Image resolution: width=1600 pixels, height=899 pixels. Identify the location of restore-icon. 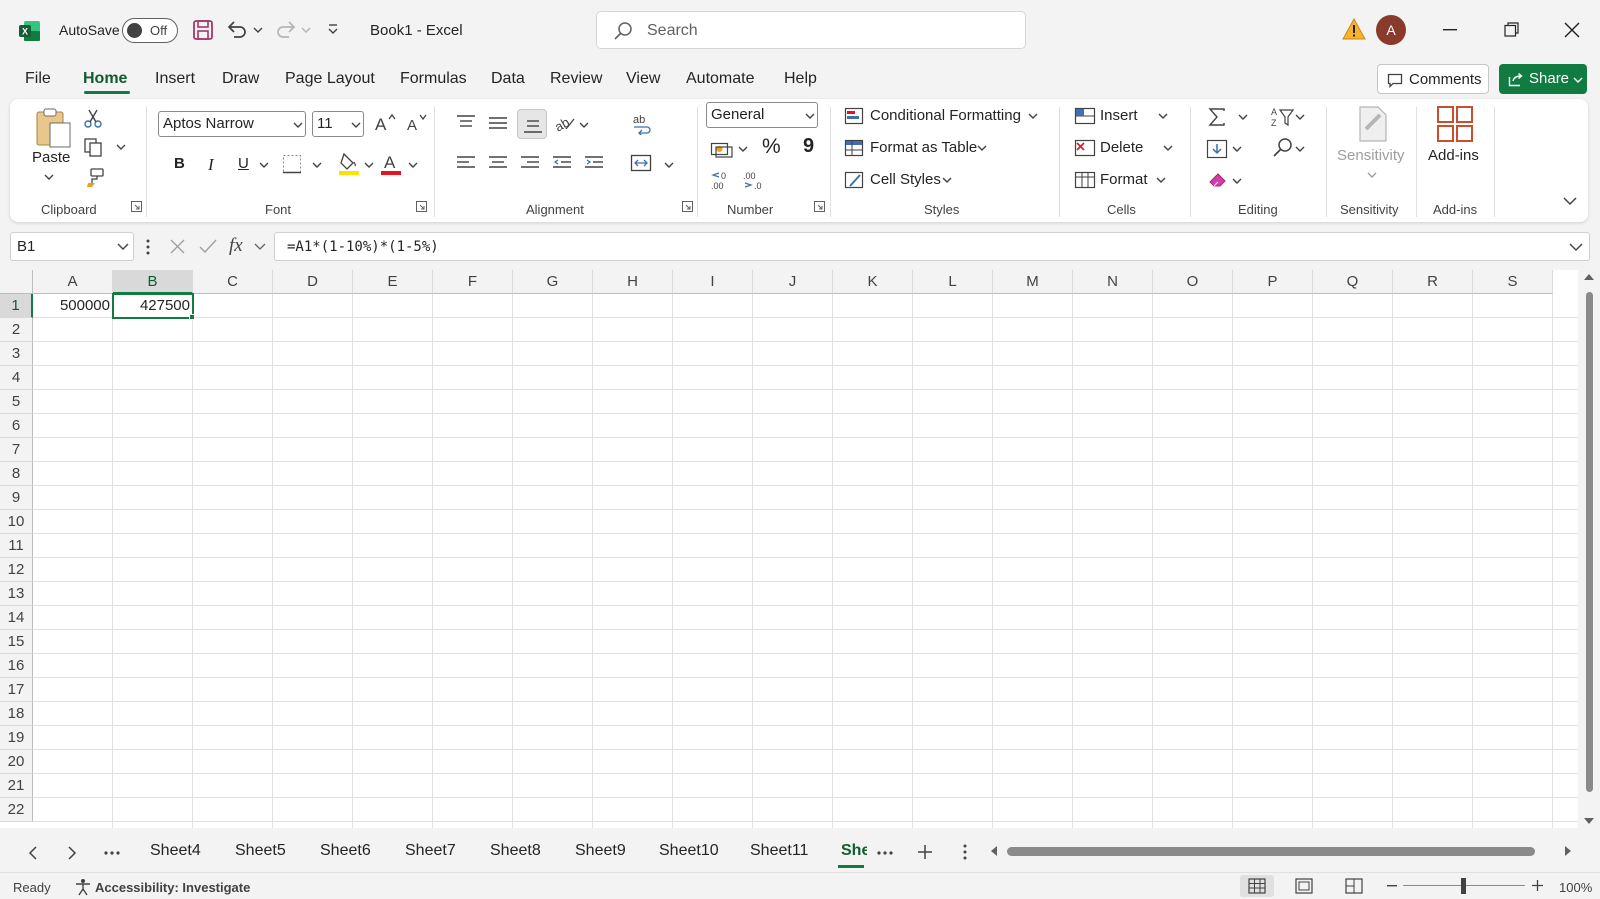
(1511, 29).